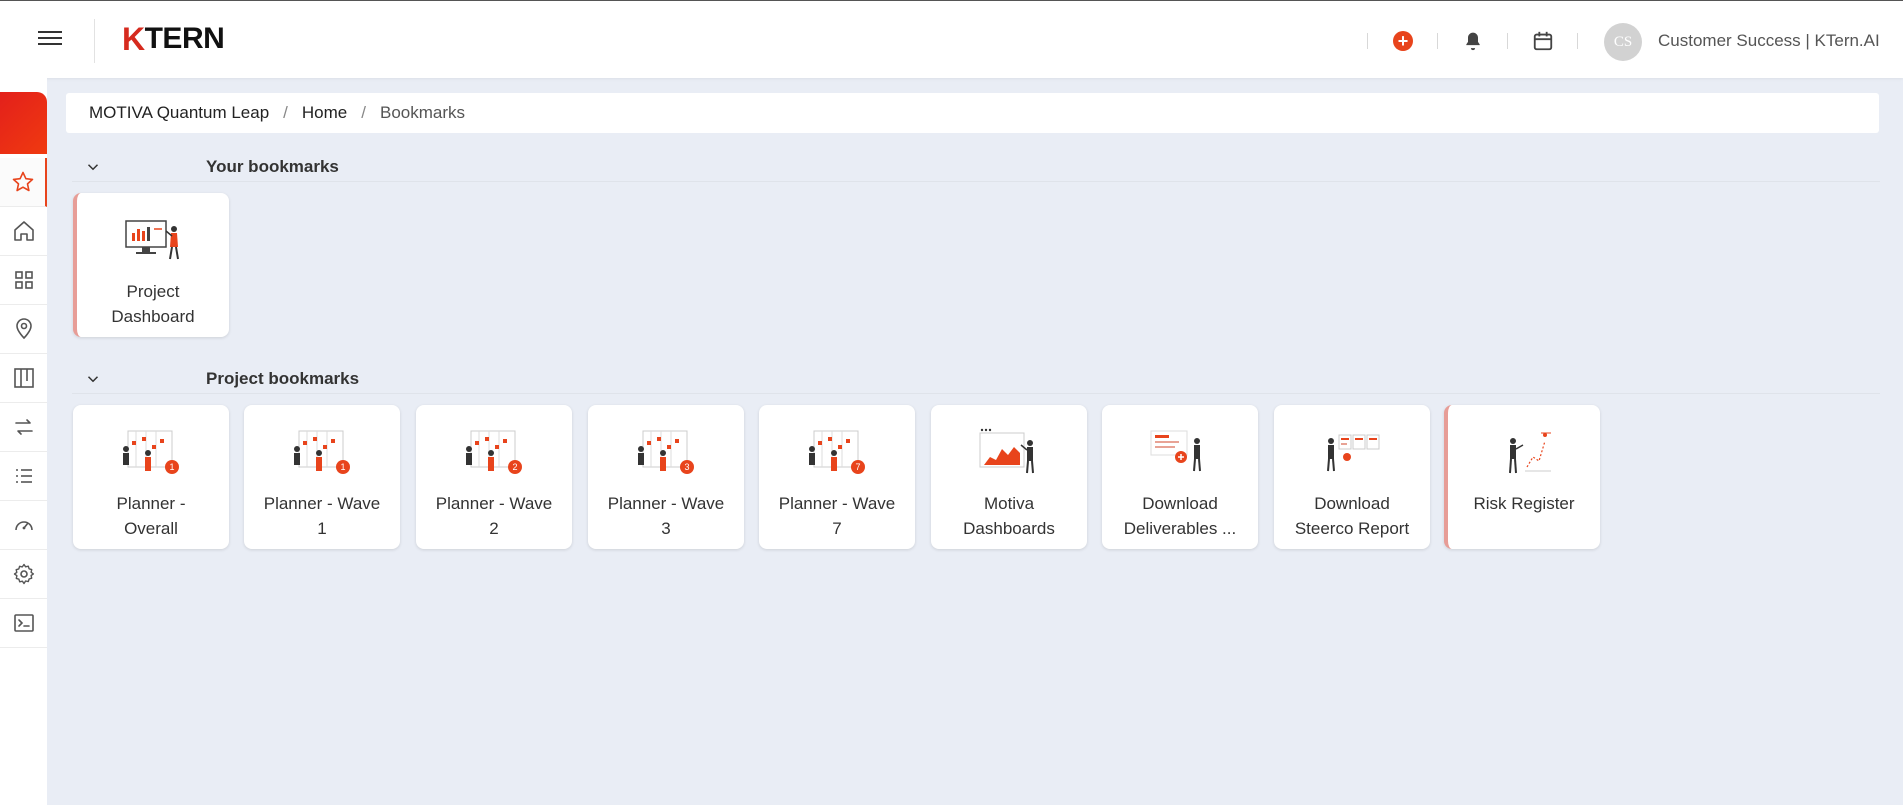 Image resolution: width=1903 pixels, height=805 pixels. I want to click on bell-icon, so click(1473, 41).